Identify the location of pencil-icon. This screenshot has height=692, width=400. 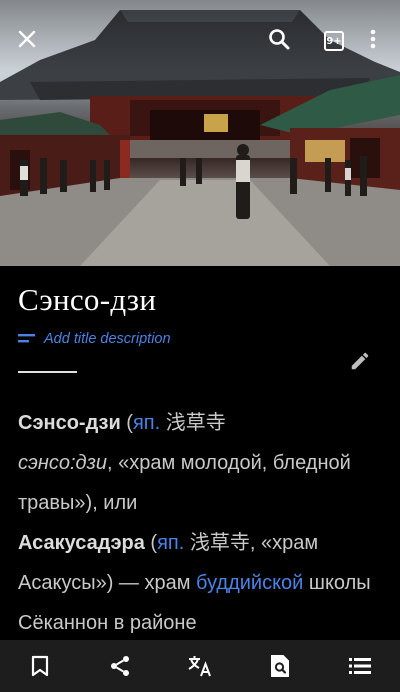
(360, 361).